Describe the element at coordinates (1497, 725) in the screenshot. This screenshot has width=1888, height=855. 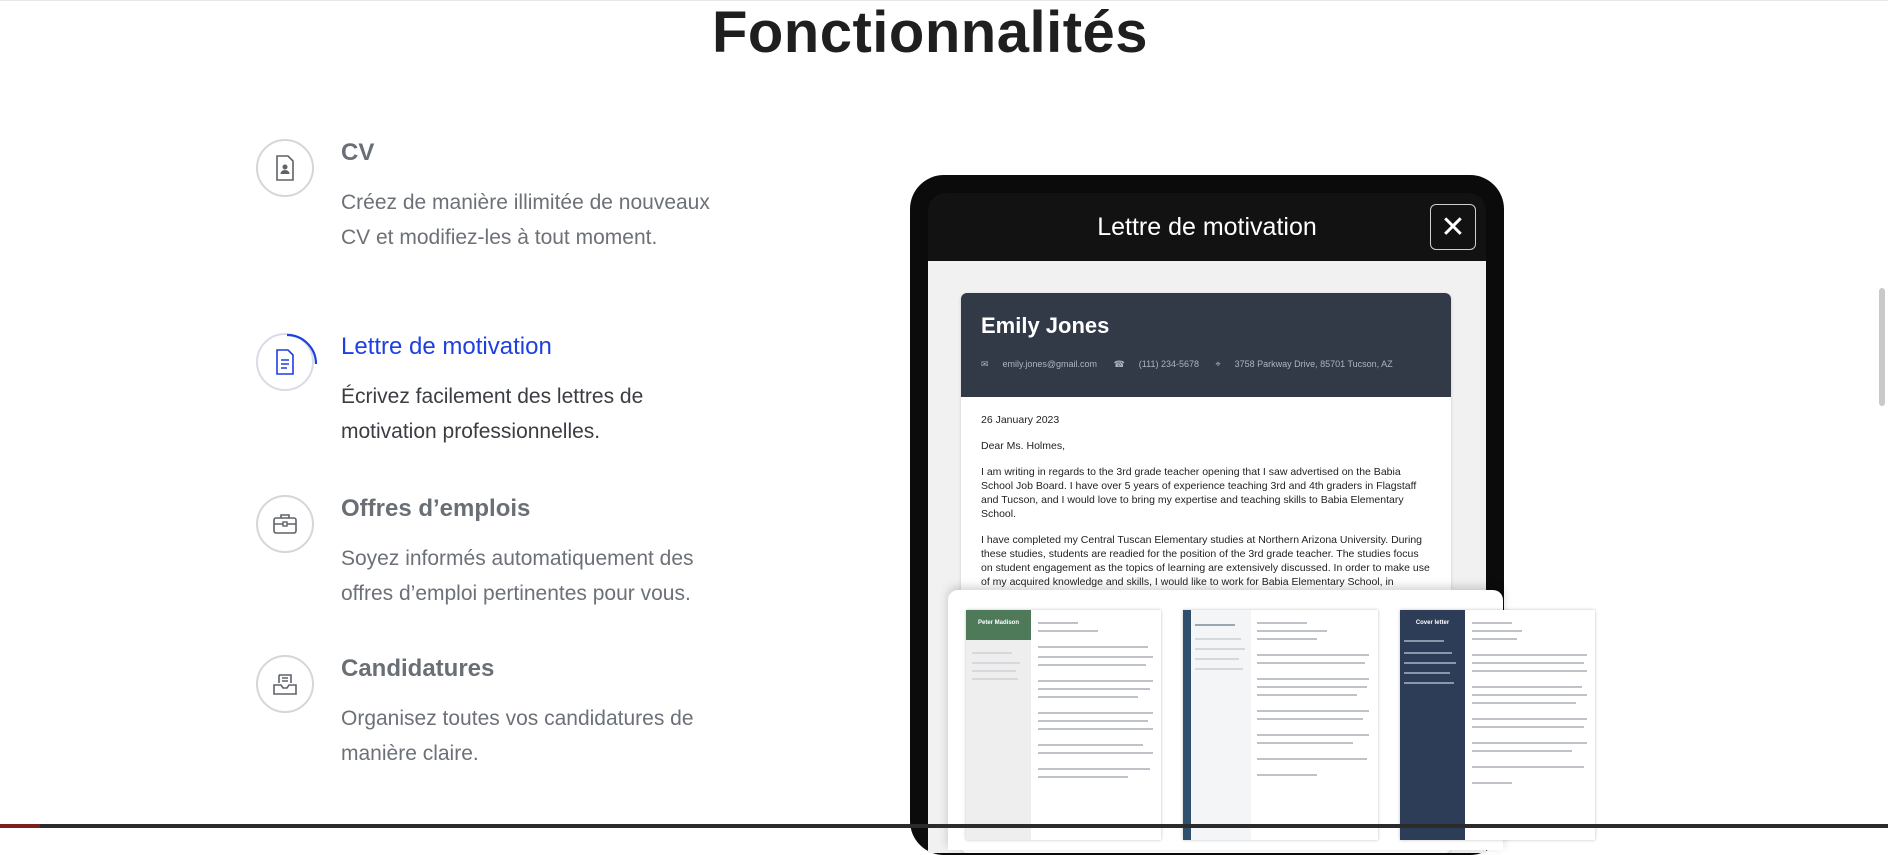
I see `template-thumbnail: Cover letter` at that location.